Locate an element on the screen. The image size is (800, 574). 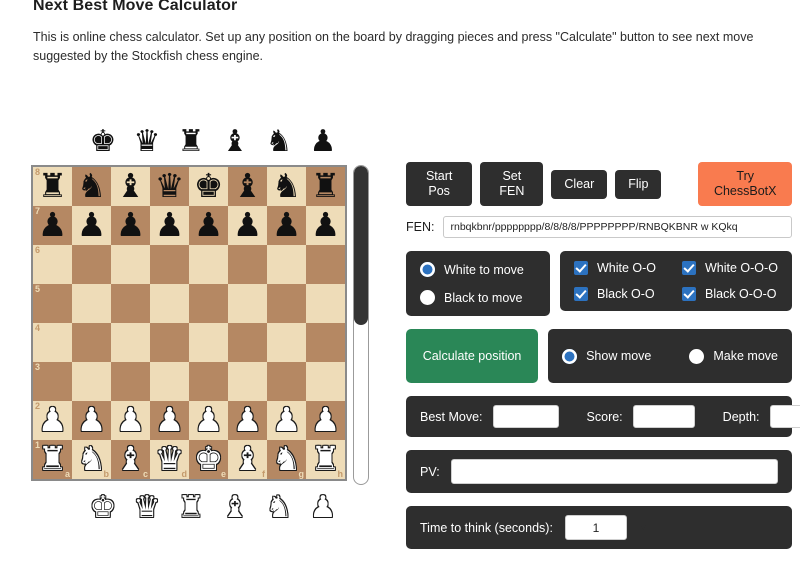
tray-black-queen: ♛ is located at coordinates (147, 142).